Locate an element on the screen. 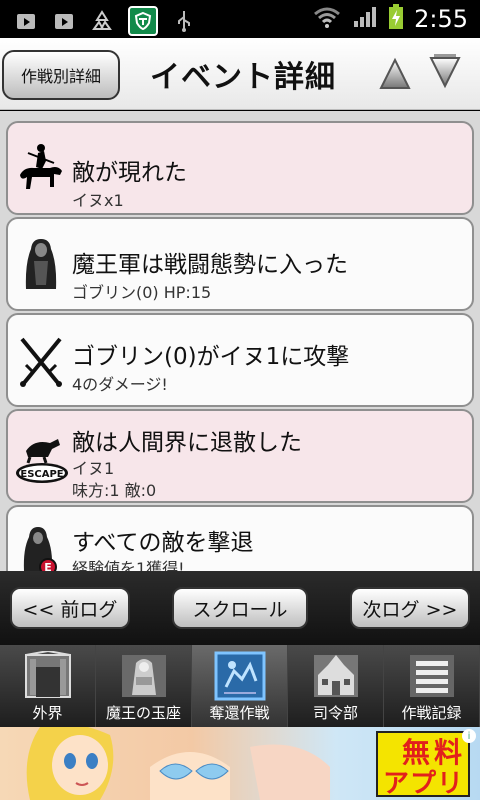  event-title: ゴブリン(0)がイヌ1に攻撃 is located at coordinates (211, 357).